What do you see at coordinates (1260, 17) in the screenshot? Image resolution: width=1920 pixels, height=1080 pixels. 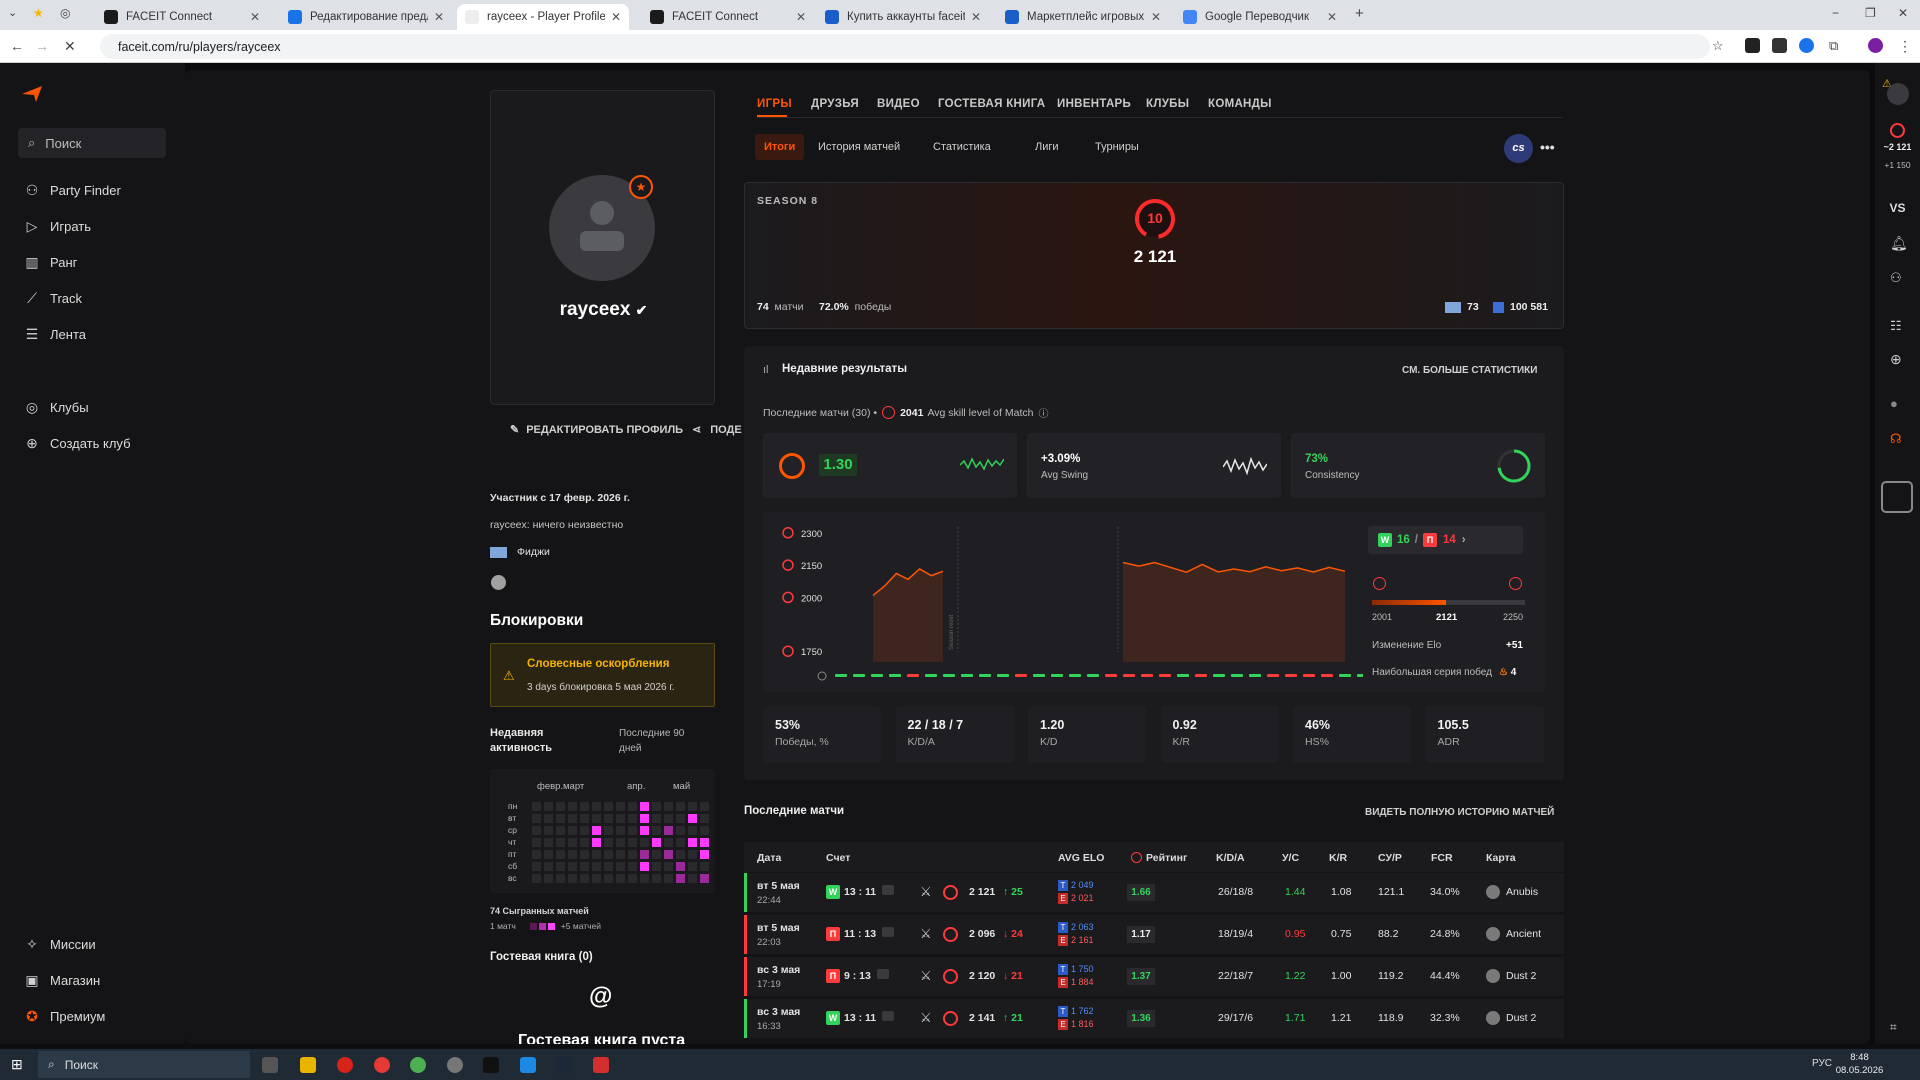 I see `browser-tab: Google Переводчик ✕` at bounding box center [1260, 17].